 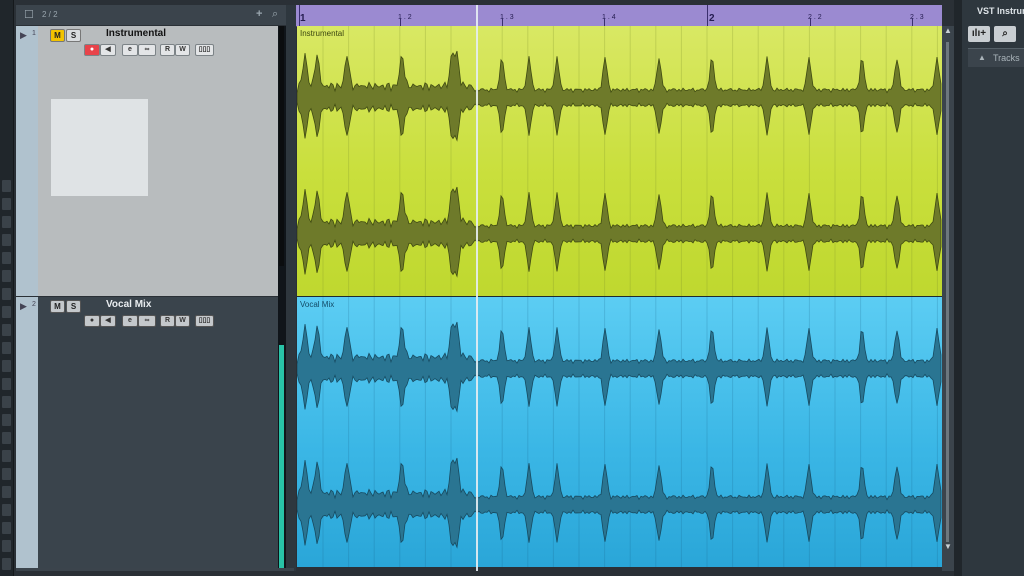 I want to click on checkbox-icon: ☐, so click(x=29, y=14).